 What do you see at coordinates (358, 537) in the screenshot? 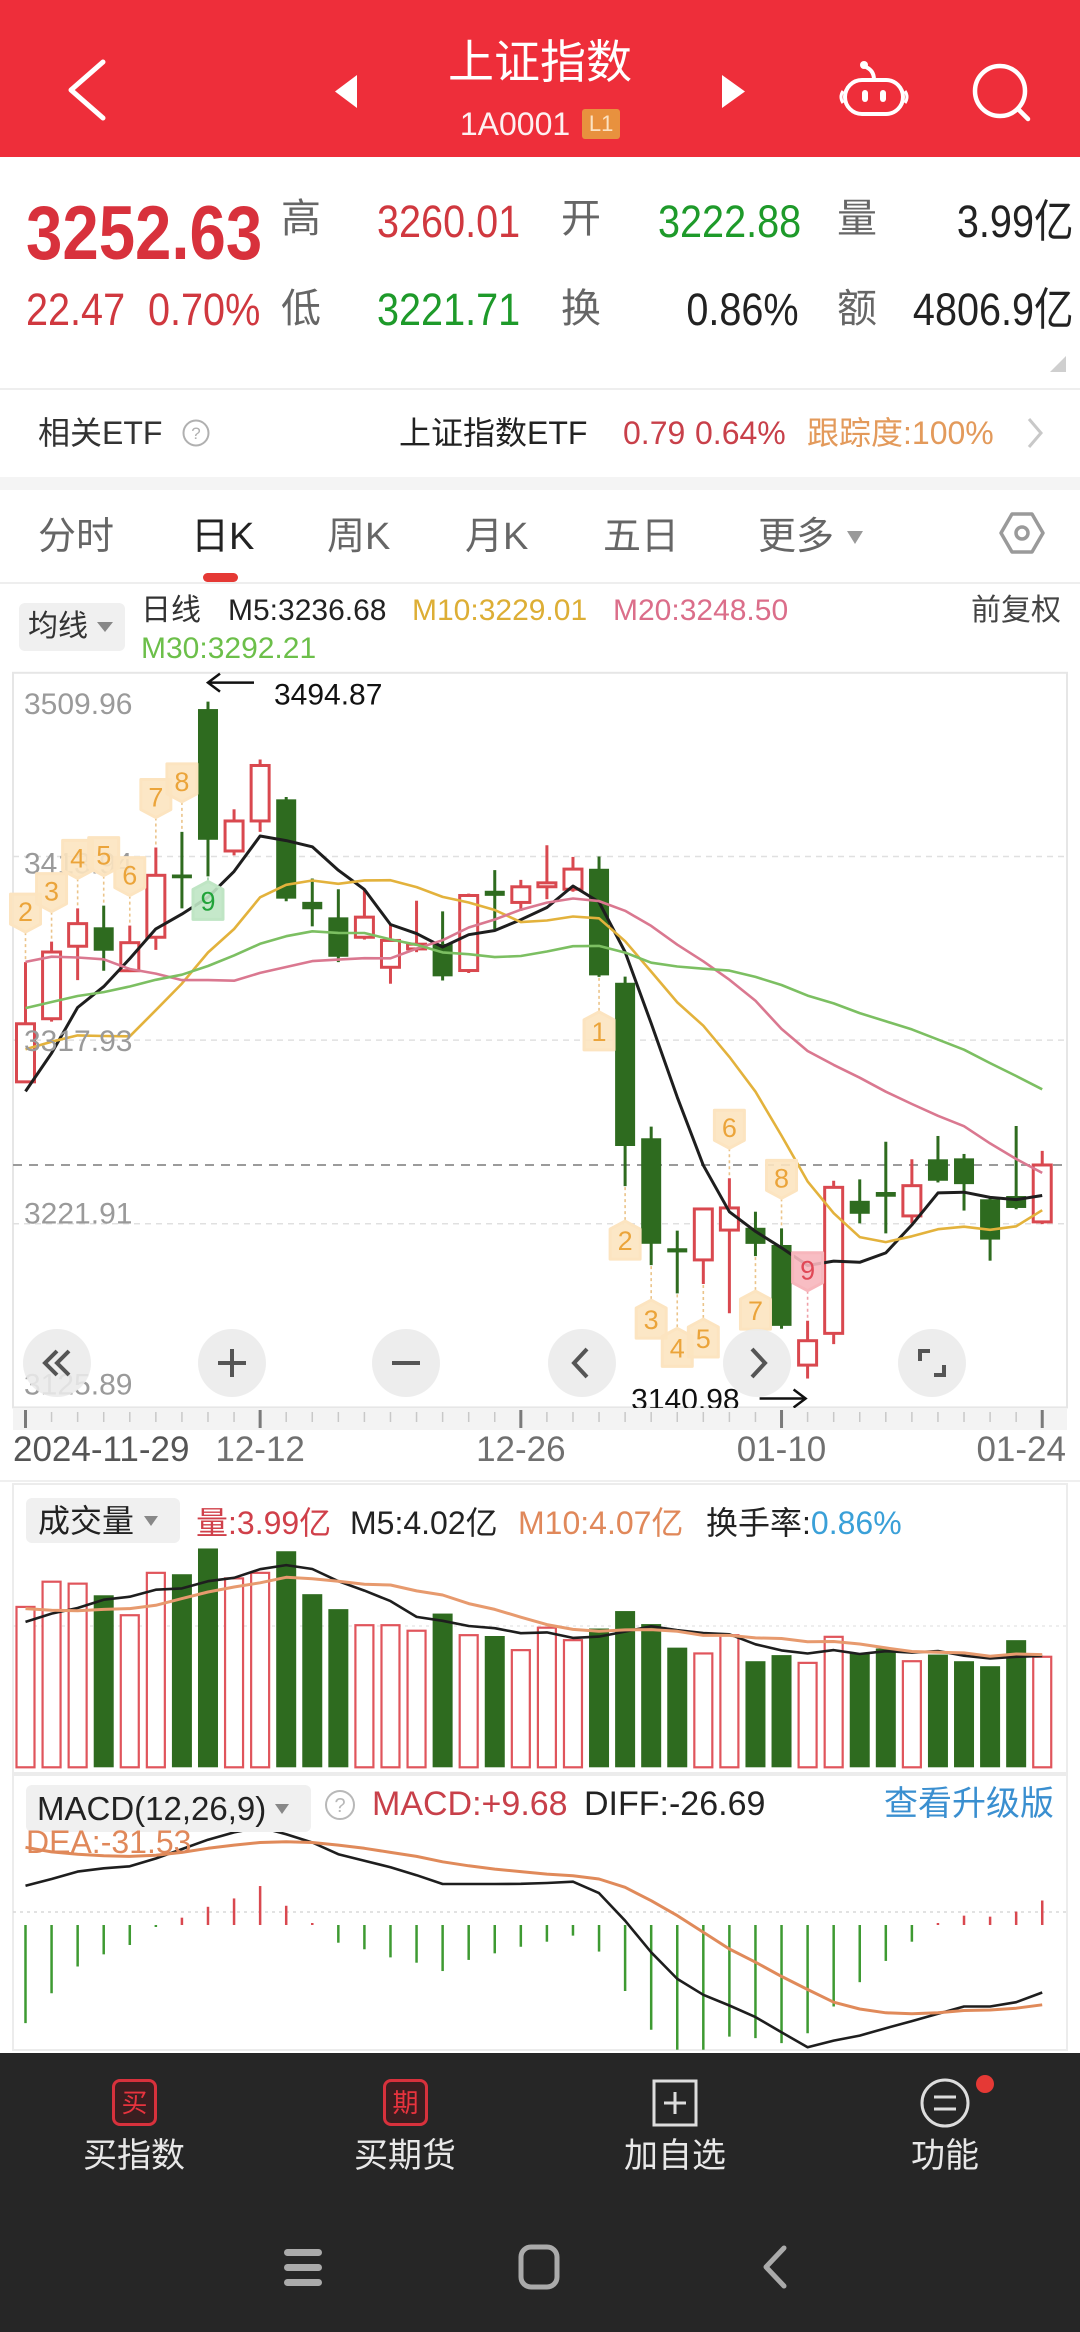
I see `tab-weekly-k: 周K` at bounding box center [358, 537].